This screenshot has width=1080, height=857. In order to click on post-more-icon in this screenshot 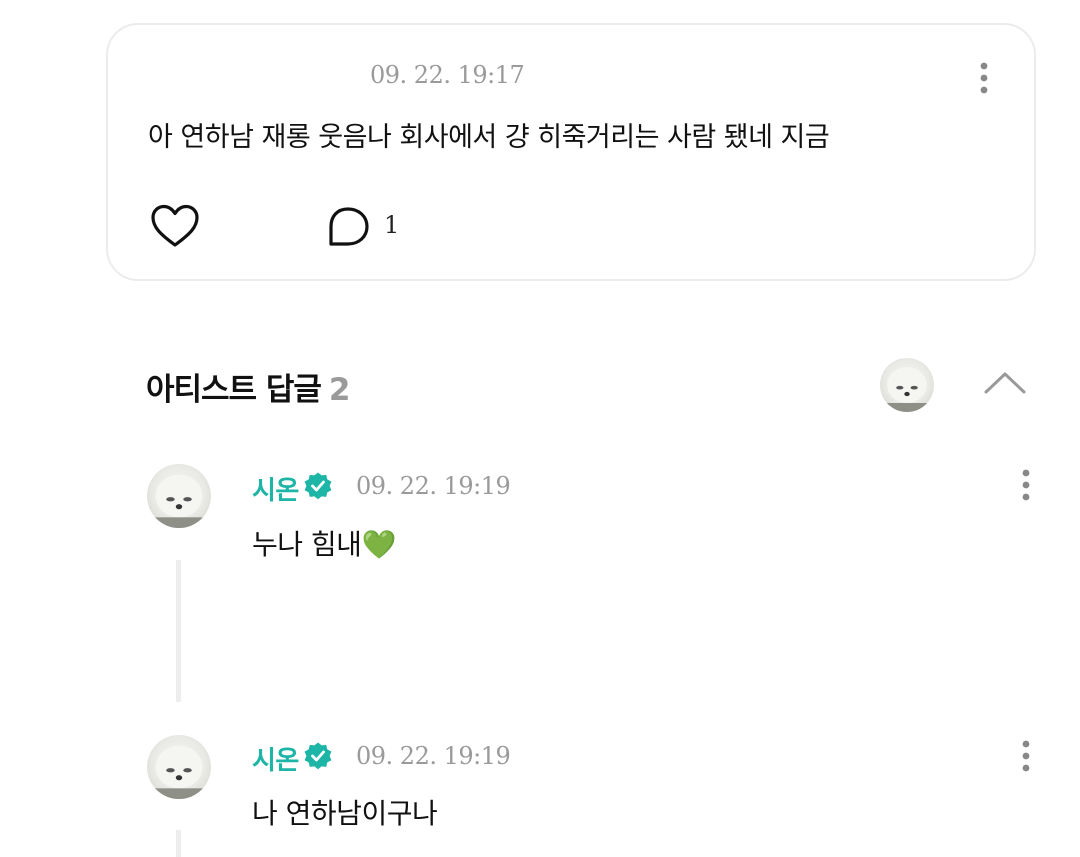, I will do `click(984, 78)`.